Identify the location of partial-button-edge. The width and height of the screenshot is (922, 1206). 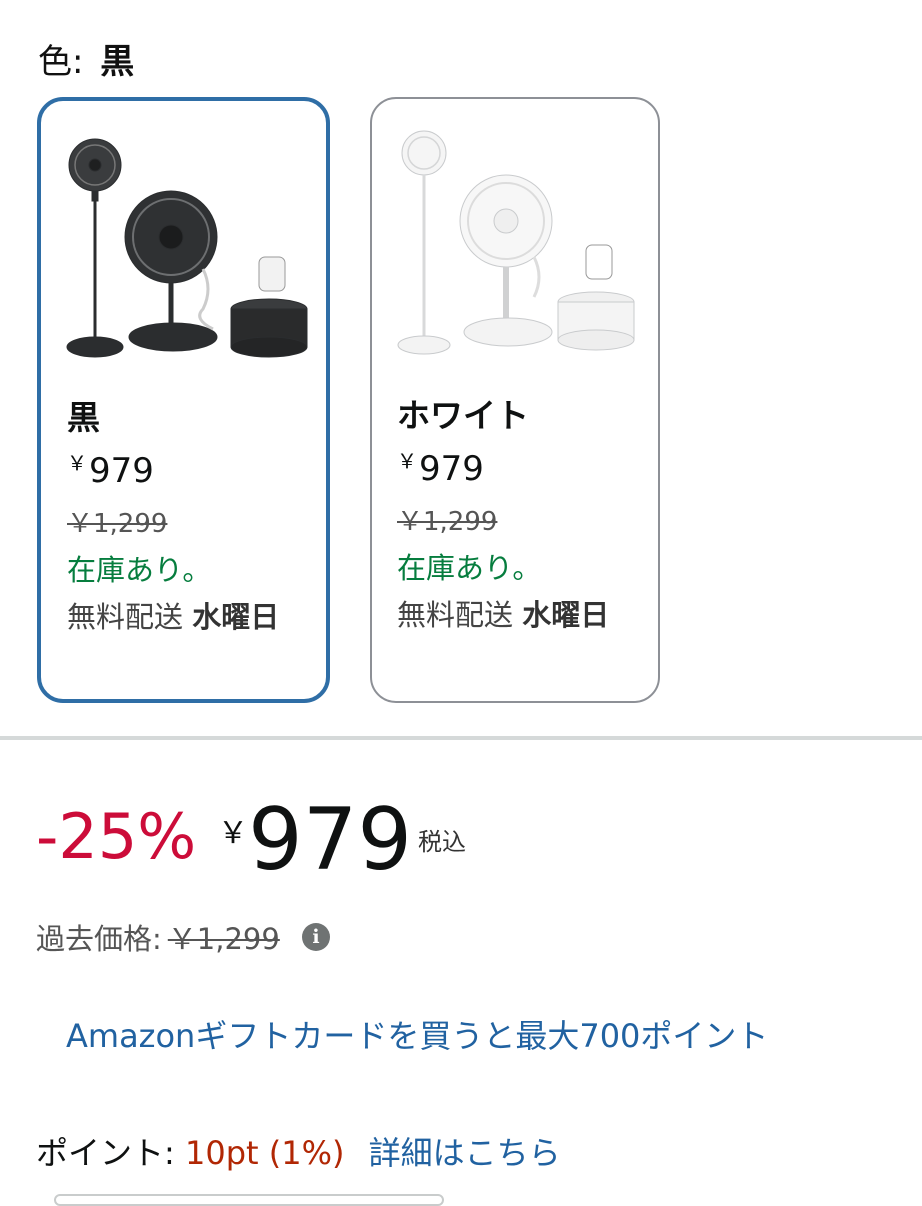
(249, 1200).